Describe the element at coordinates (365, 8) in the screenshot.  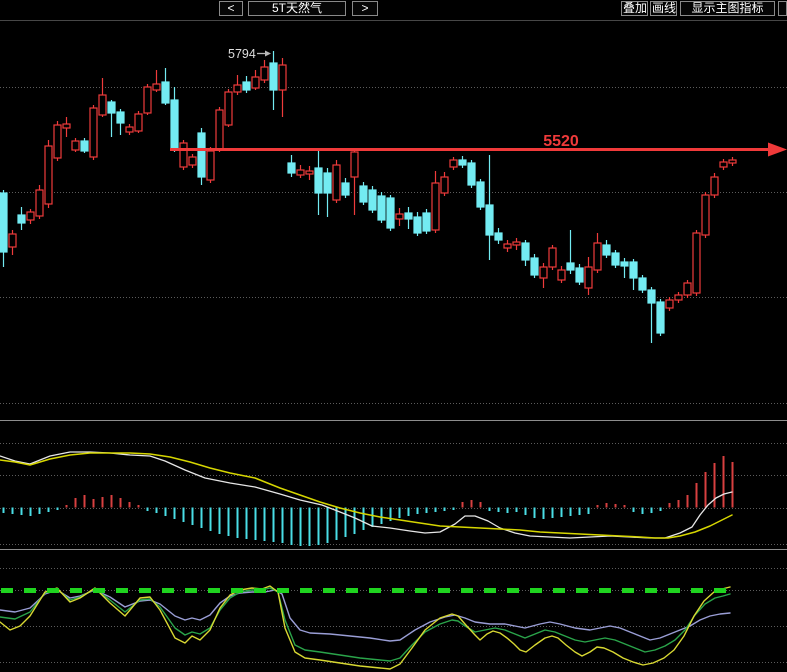
I see `next-period-button: >` at that location.